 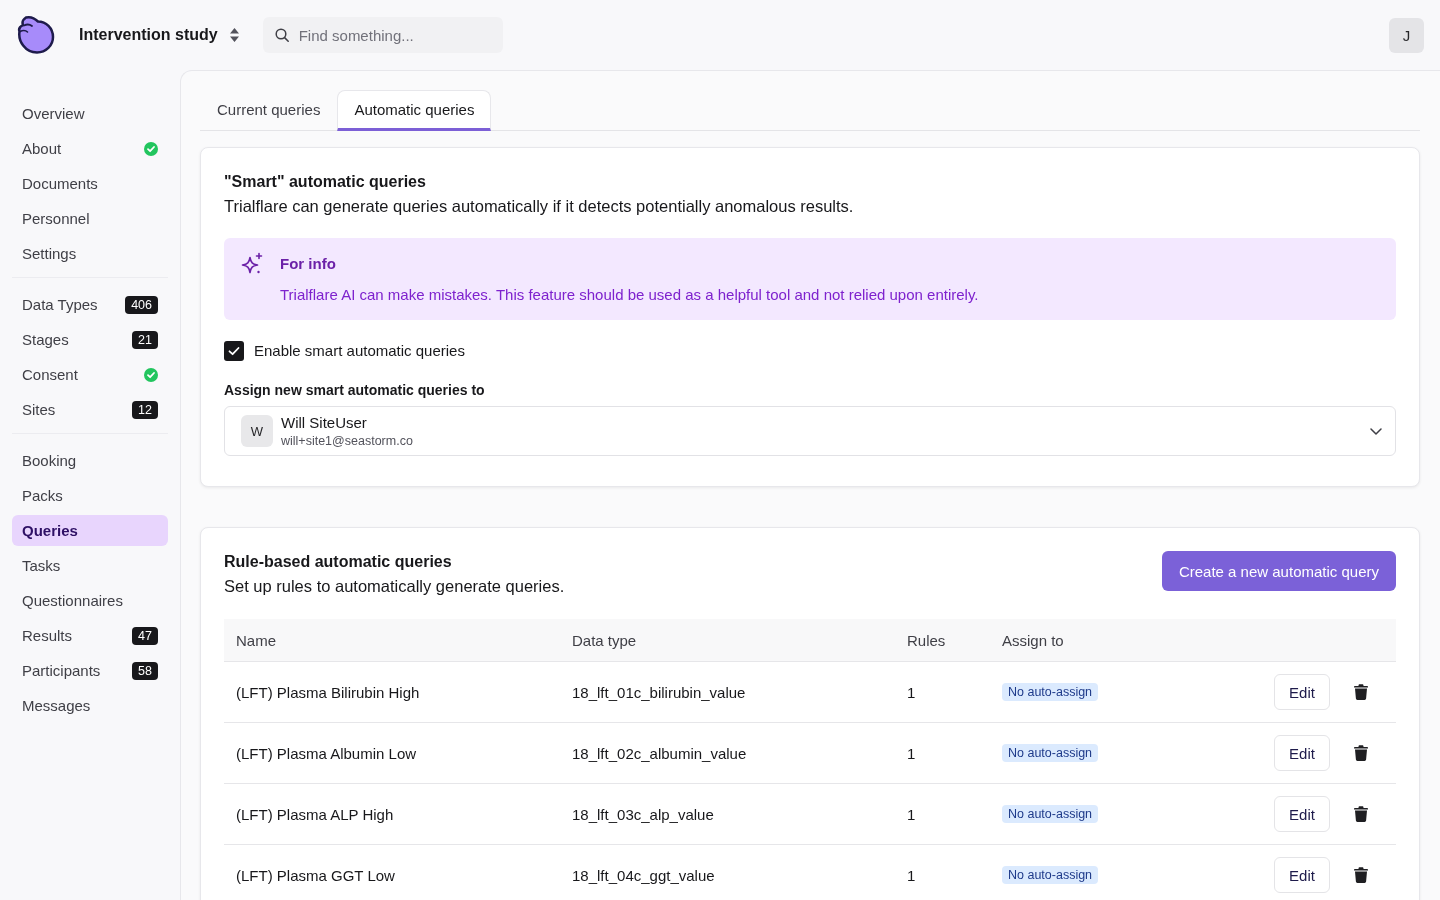 I want to click on sidebar-item: Personnel, so click(x=90, y=218).